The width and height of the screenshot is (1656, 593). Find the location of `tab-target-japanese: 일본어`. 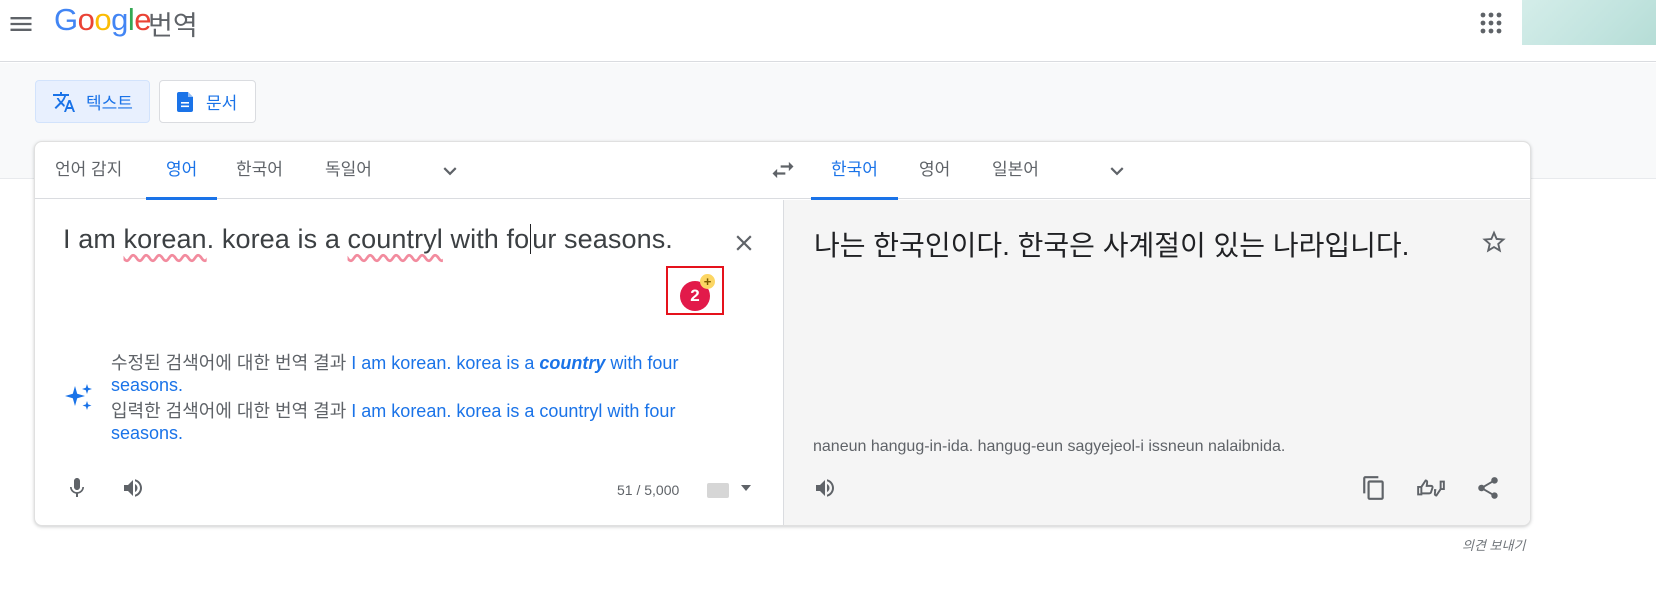

tab-target-japanese: 일본어 is located at coordinates (1015, 170).